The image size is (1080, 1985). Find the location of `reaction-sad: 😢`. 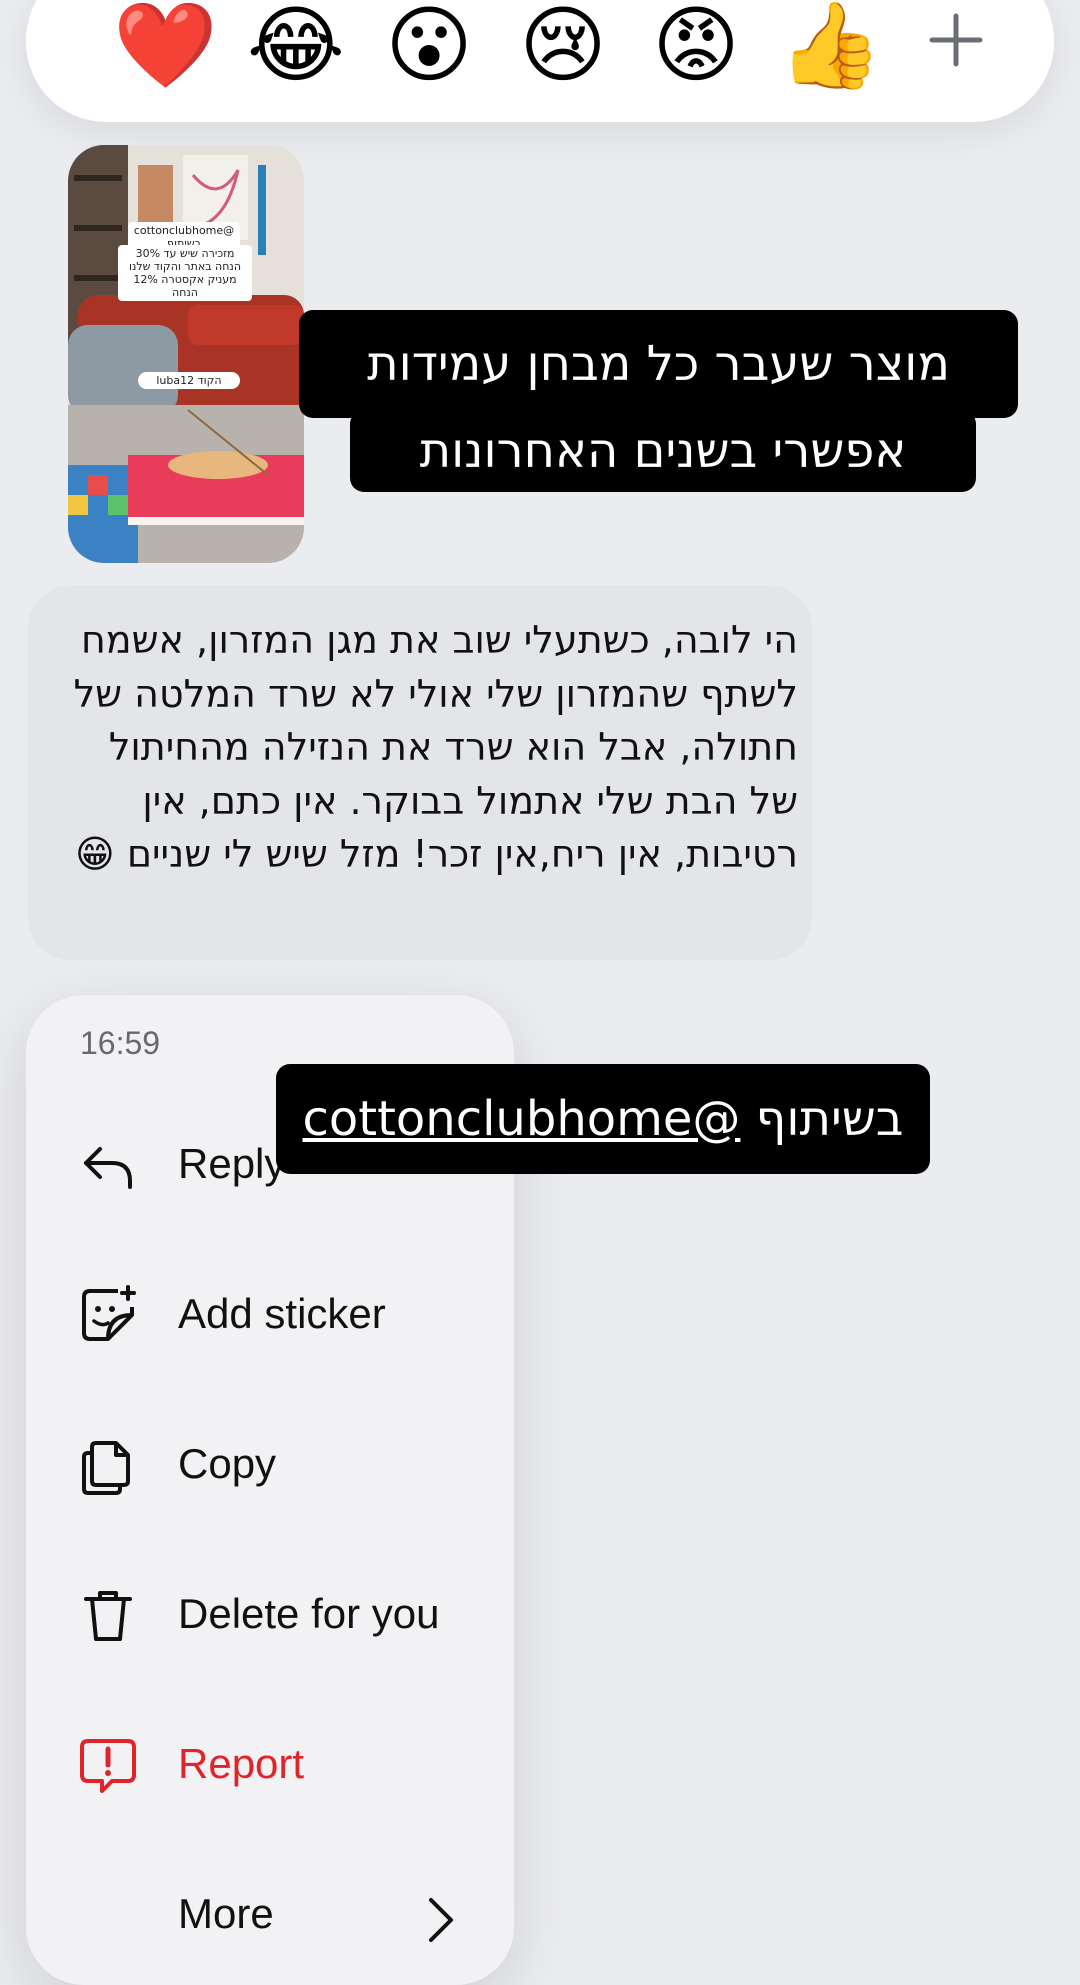

reaction-sad: 😢 is located at coordinates (563, 45).